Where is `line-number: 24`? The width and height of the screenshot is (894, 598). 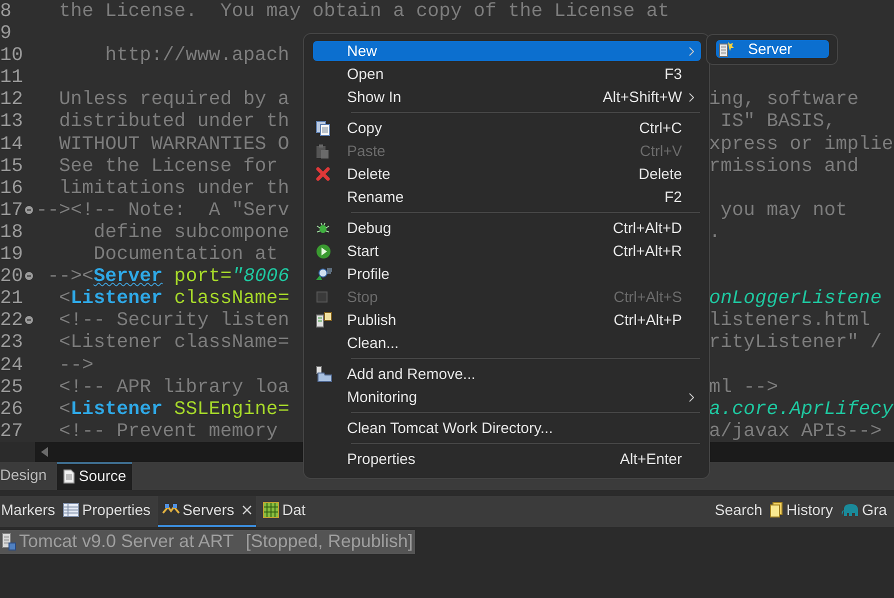 line-number: 24 is located at coordinates (12, 365).